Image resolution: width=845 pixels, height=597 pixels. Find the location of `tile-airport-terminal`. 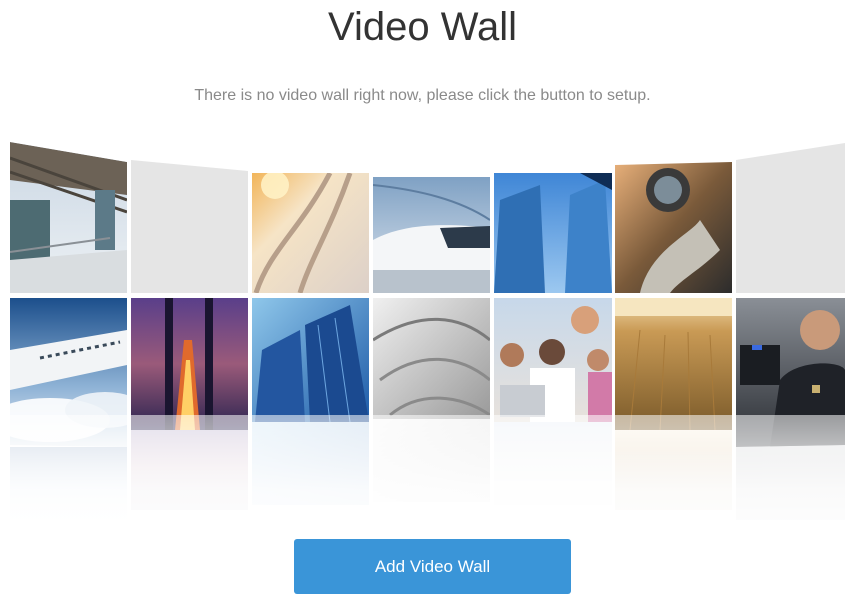

tile-airport-terminal is located at coordinates (68, 217).